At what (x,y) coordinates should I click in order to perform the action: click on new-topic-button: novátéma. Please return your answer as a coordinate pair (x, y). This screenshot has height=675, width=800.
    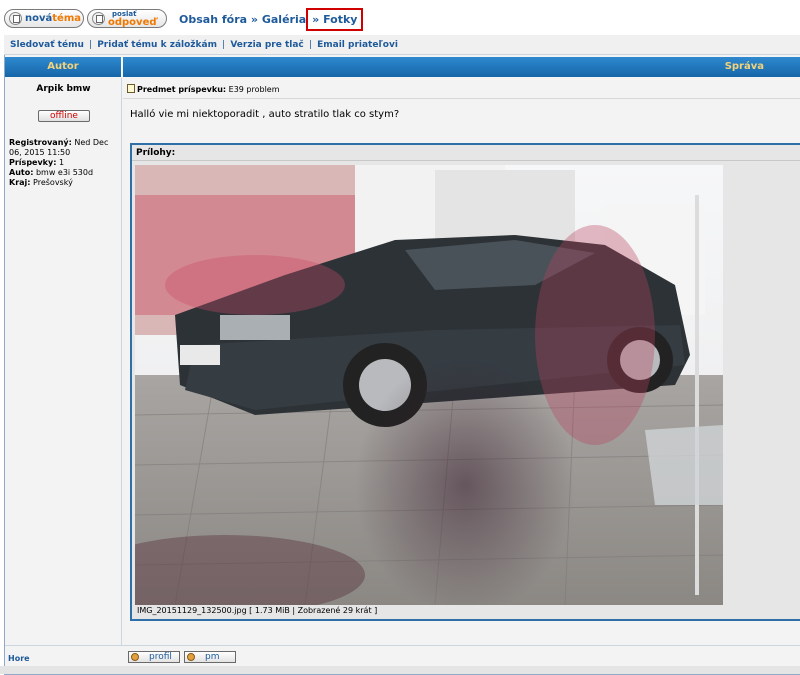
    Looking at the image, I should click on (44, 18).